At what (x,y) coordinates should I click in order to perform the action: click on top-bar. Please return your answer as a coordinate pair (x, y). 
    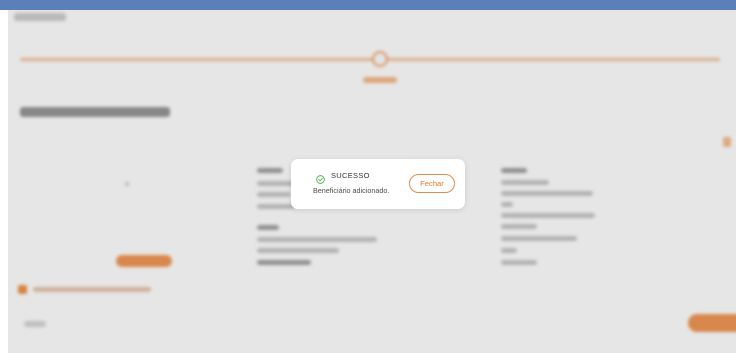
    Looking at the image, I should click on (368, 5).